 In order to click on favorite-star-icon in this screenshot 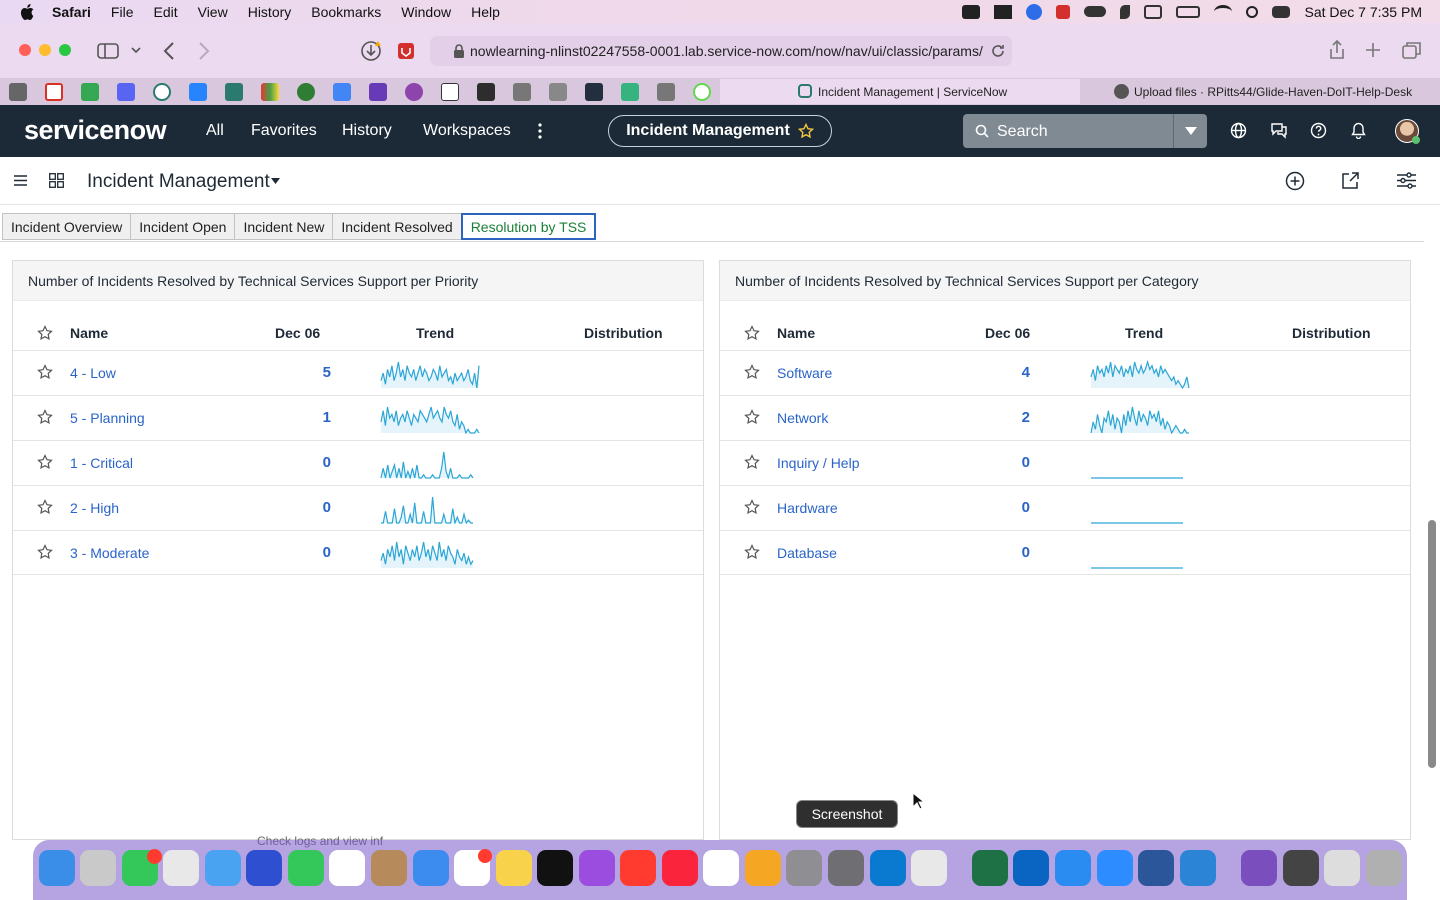, I will do `click(805, 131)`.